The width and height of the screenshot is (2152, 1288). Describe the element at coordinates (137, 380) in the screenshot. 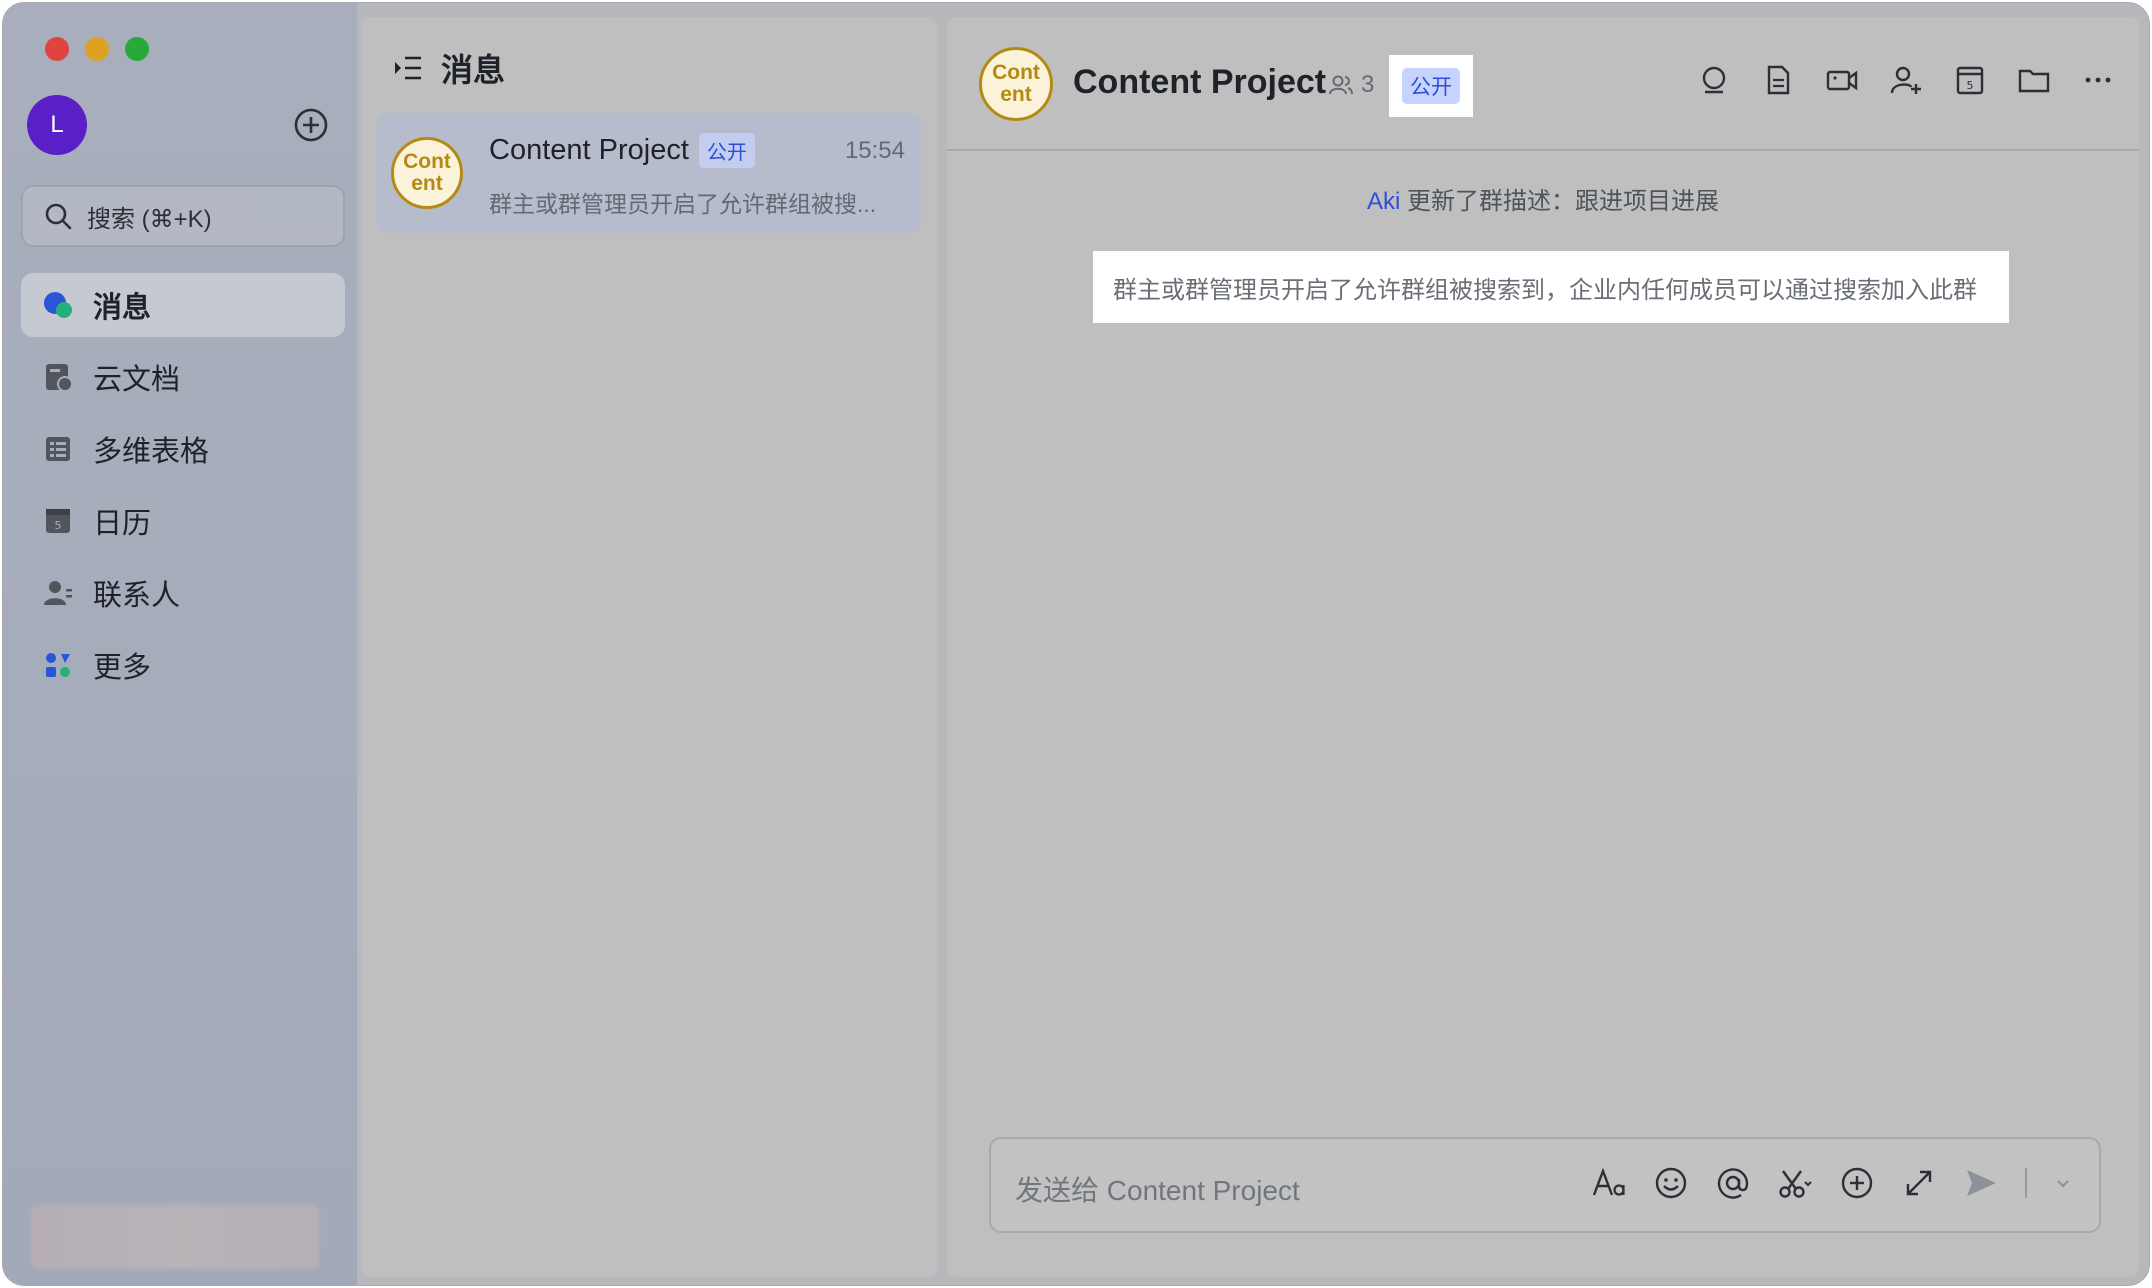

I see `sidebar-item-label: 云文档` at that location.